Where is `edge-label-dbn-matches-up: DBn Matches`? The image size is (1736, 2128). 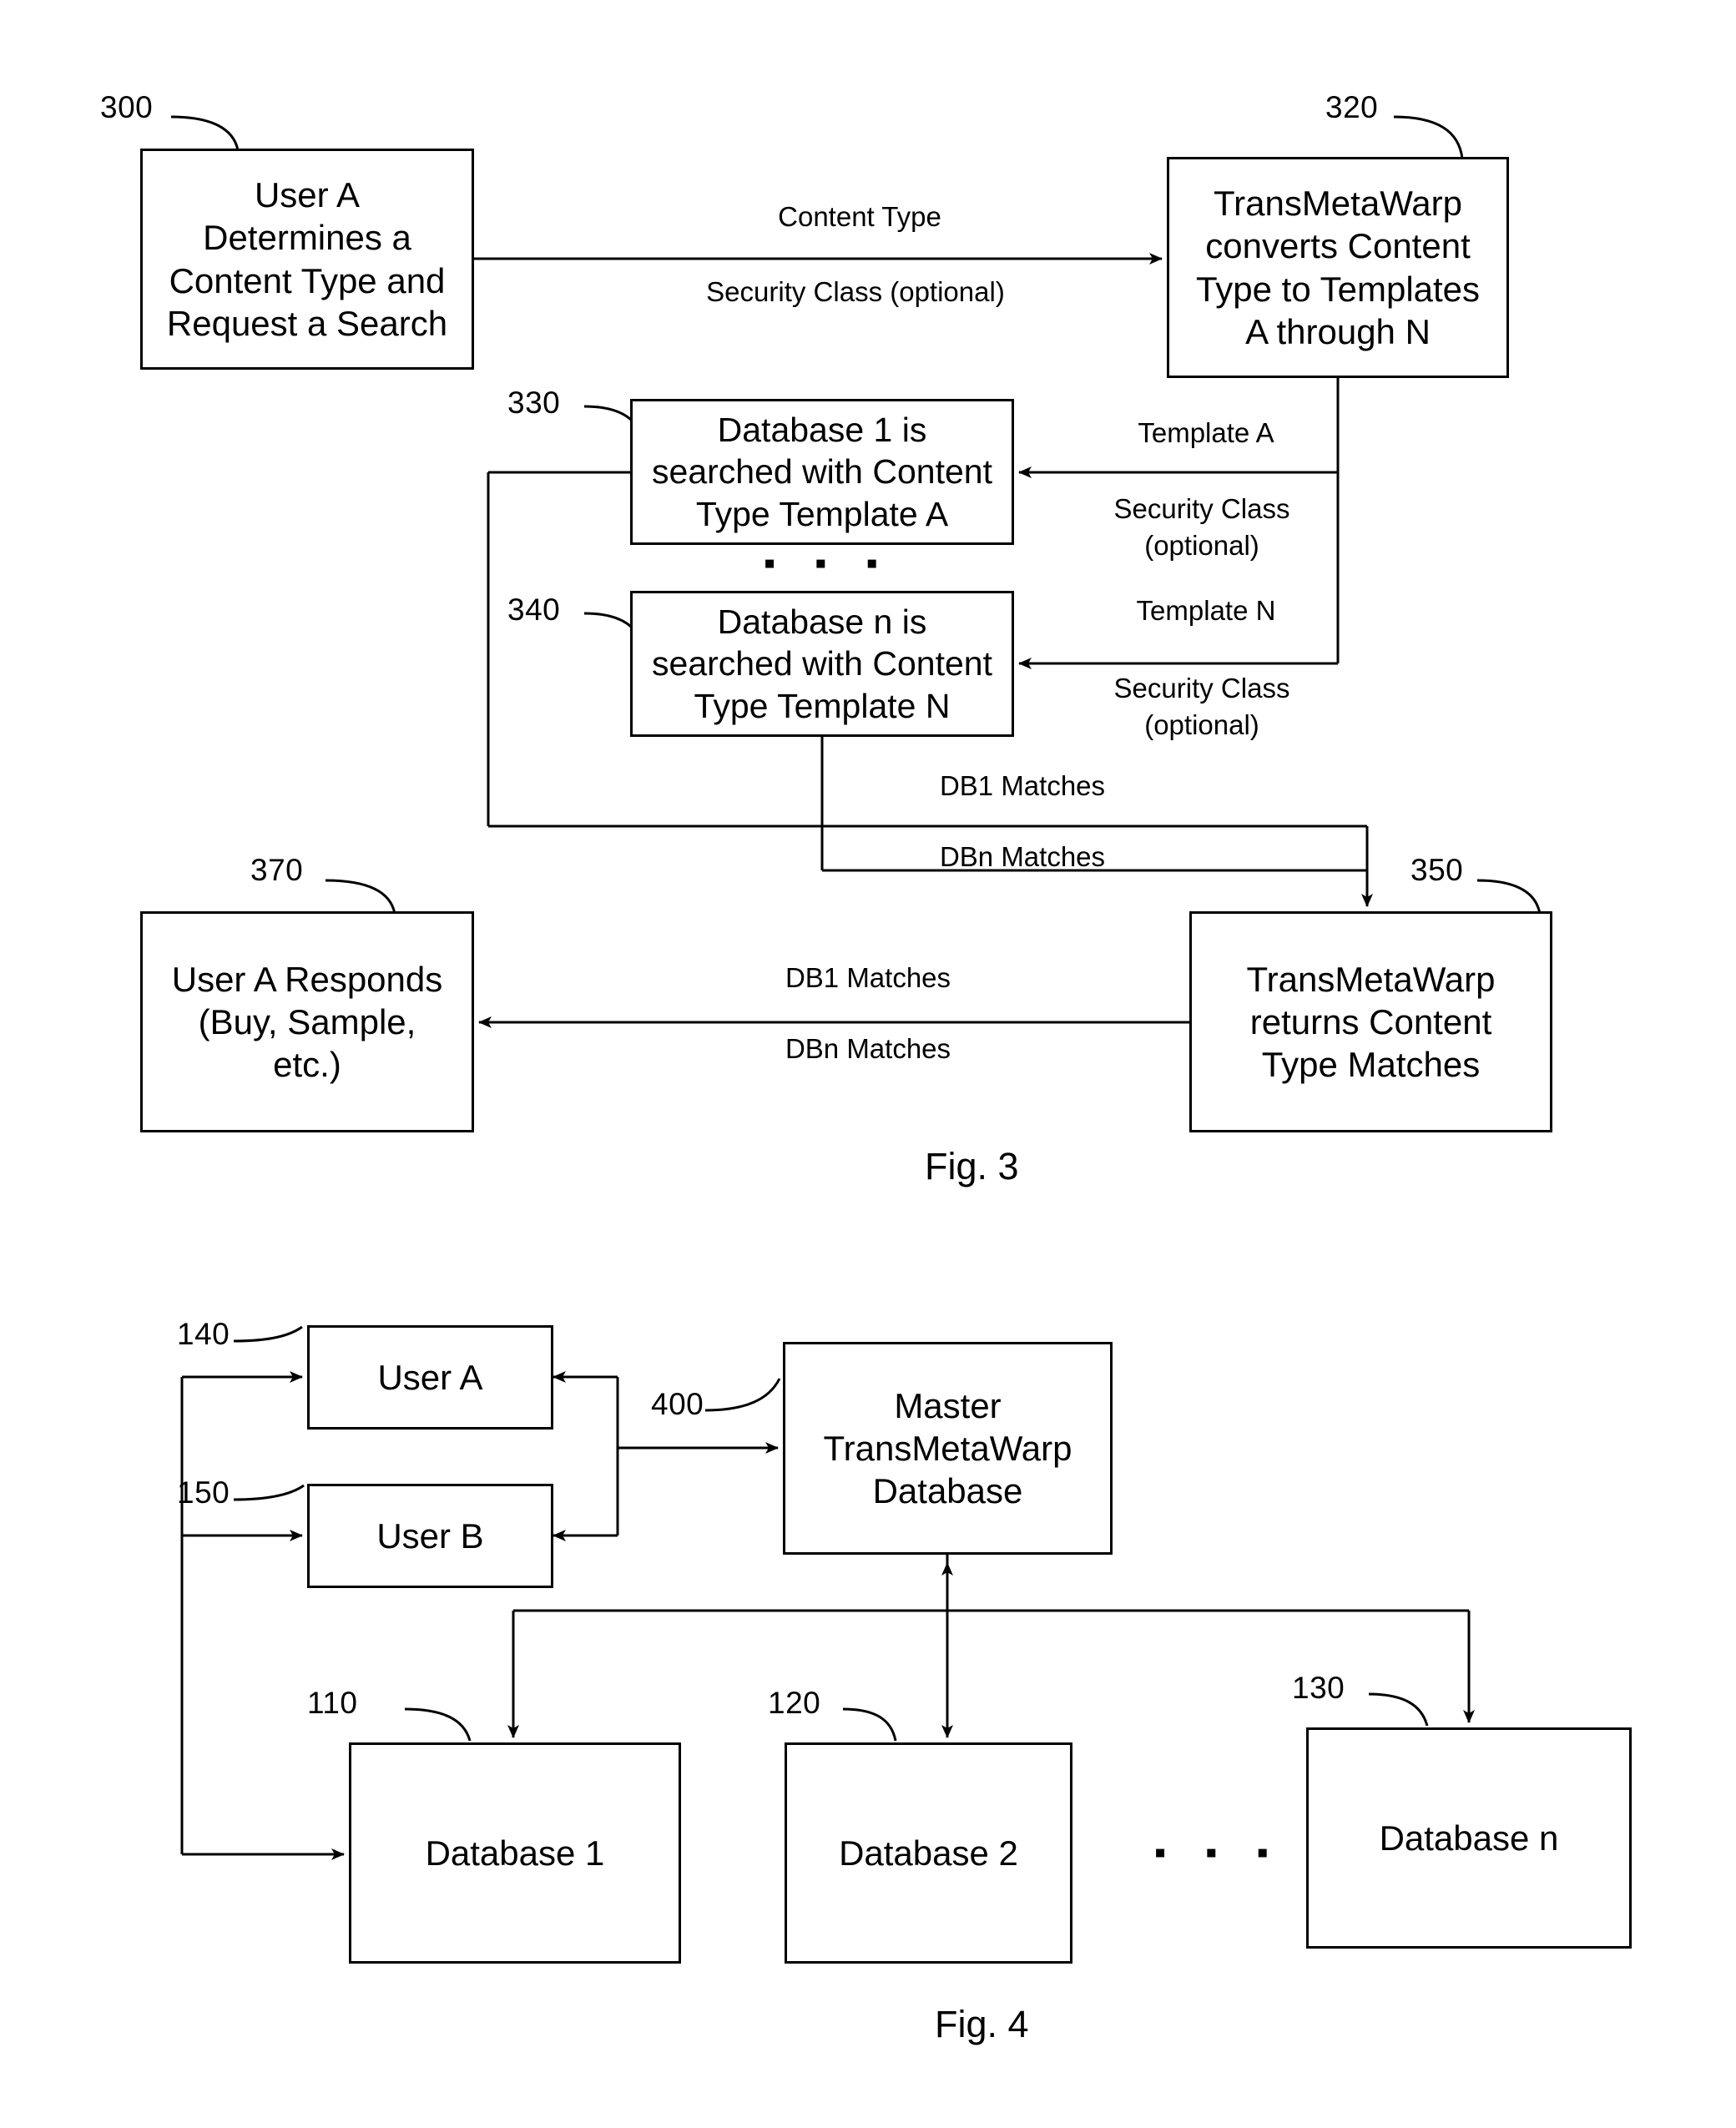 edge-label-dbn-matches-up: DBn Matches is located at coordinates (1023, 856).